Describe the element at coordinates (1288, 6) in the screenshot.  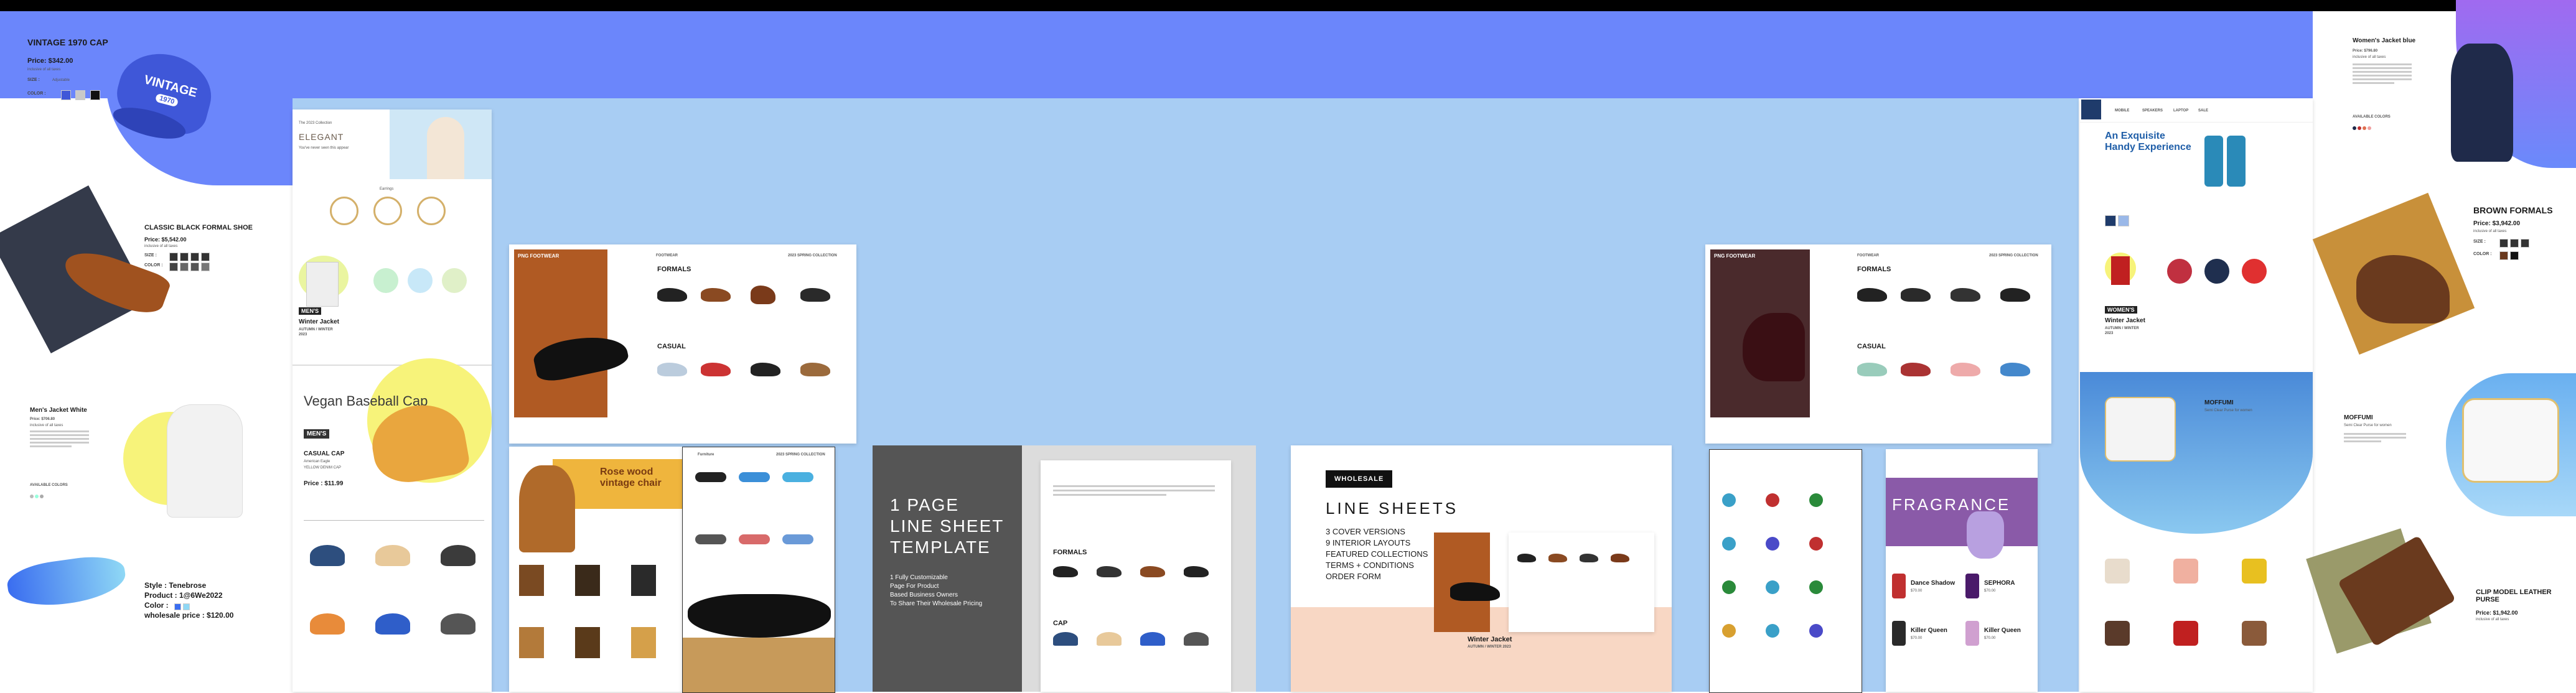
I see `top-black-bar` at that location.